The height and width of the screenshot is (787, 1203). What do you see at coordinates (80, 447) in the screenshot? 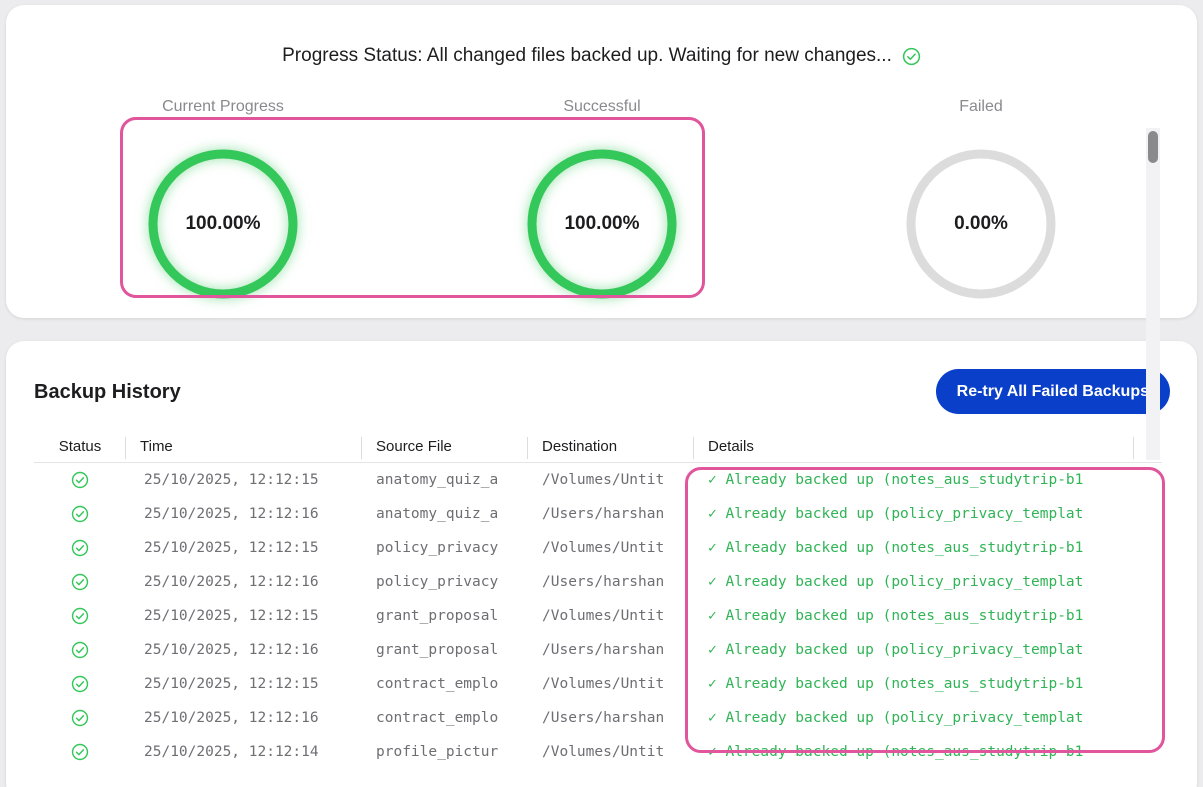
I see `column-header-status: Status` at bounding box center [80, 447].